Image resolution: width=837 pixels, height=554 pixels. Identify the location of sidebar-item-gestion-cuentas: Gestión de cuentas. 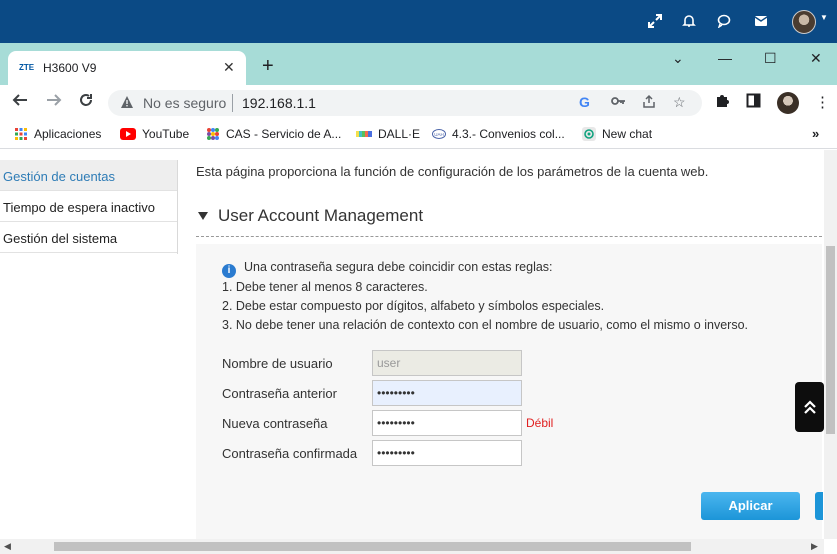
(89, 175).